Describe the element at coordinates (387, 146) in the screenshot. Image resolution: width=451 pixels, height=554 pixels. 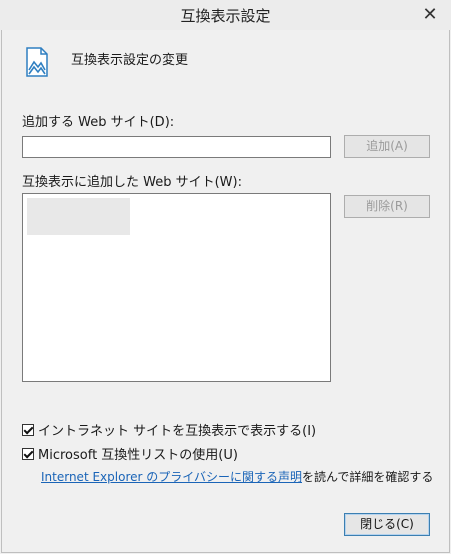
I see `add-button: 追加(A)` at that location.